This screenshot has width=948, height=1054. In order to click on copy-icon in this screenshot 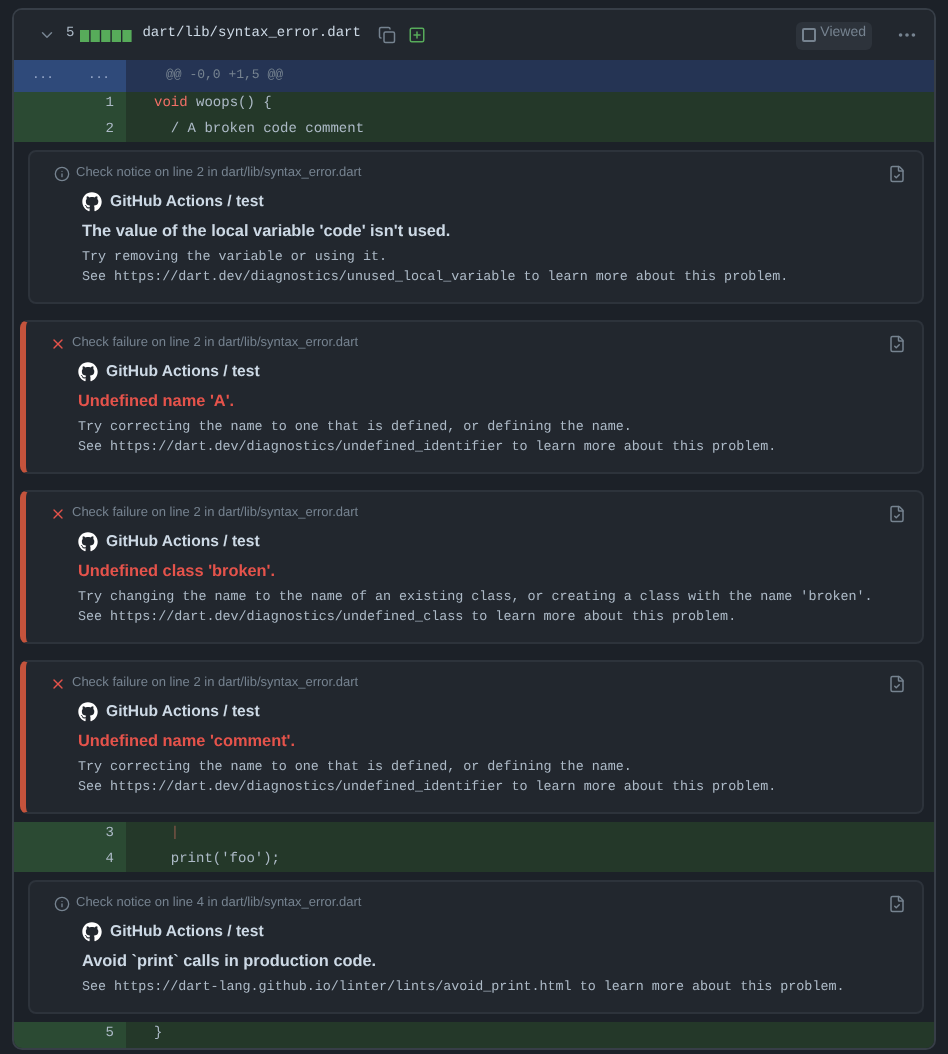, I will do `click(387, 35)`.